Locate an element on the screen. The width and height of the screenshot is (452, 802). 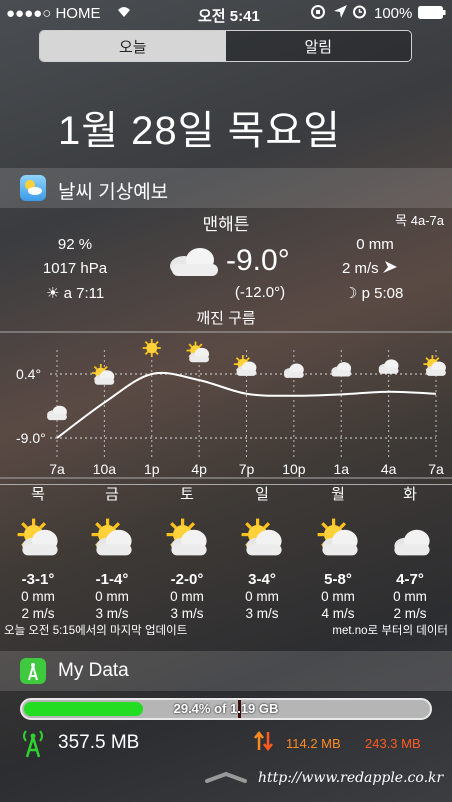
moonset-row: ☽ p 5:08 is located at coordinates (373, 293).